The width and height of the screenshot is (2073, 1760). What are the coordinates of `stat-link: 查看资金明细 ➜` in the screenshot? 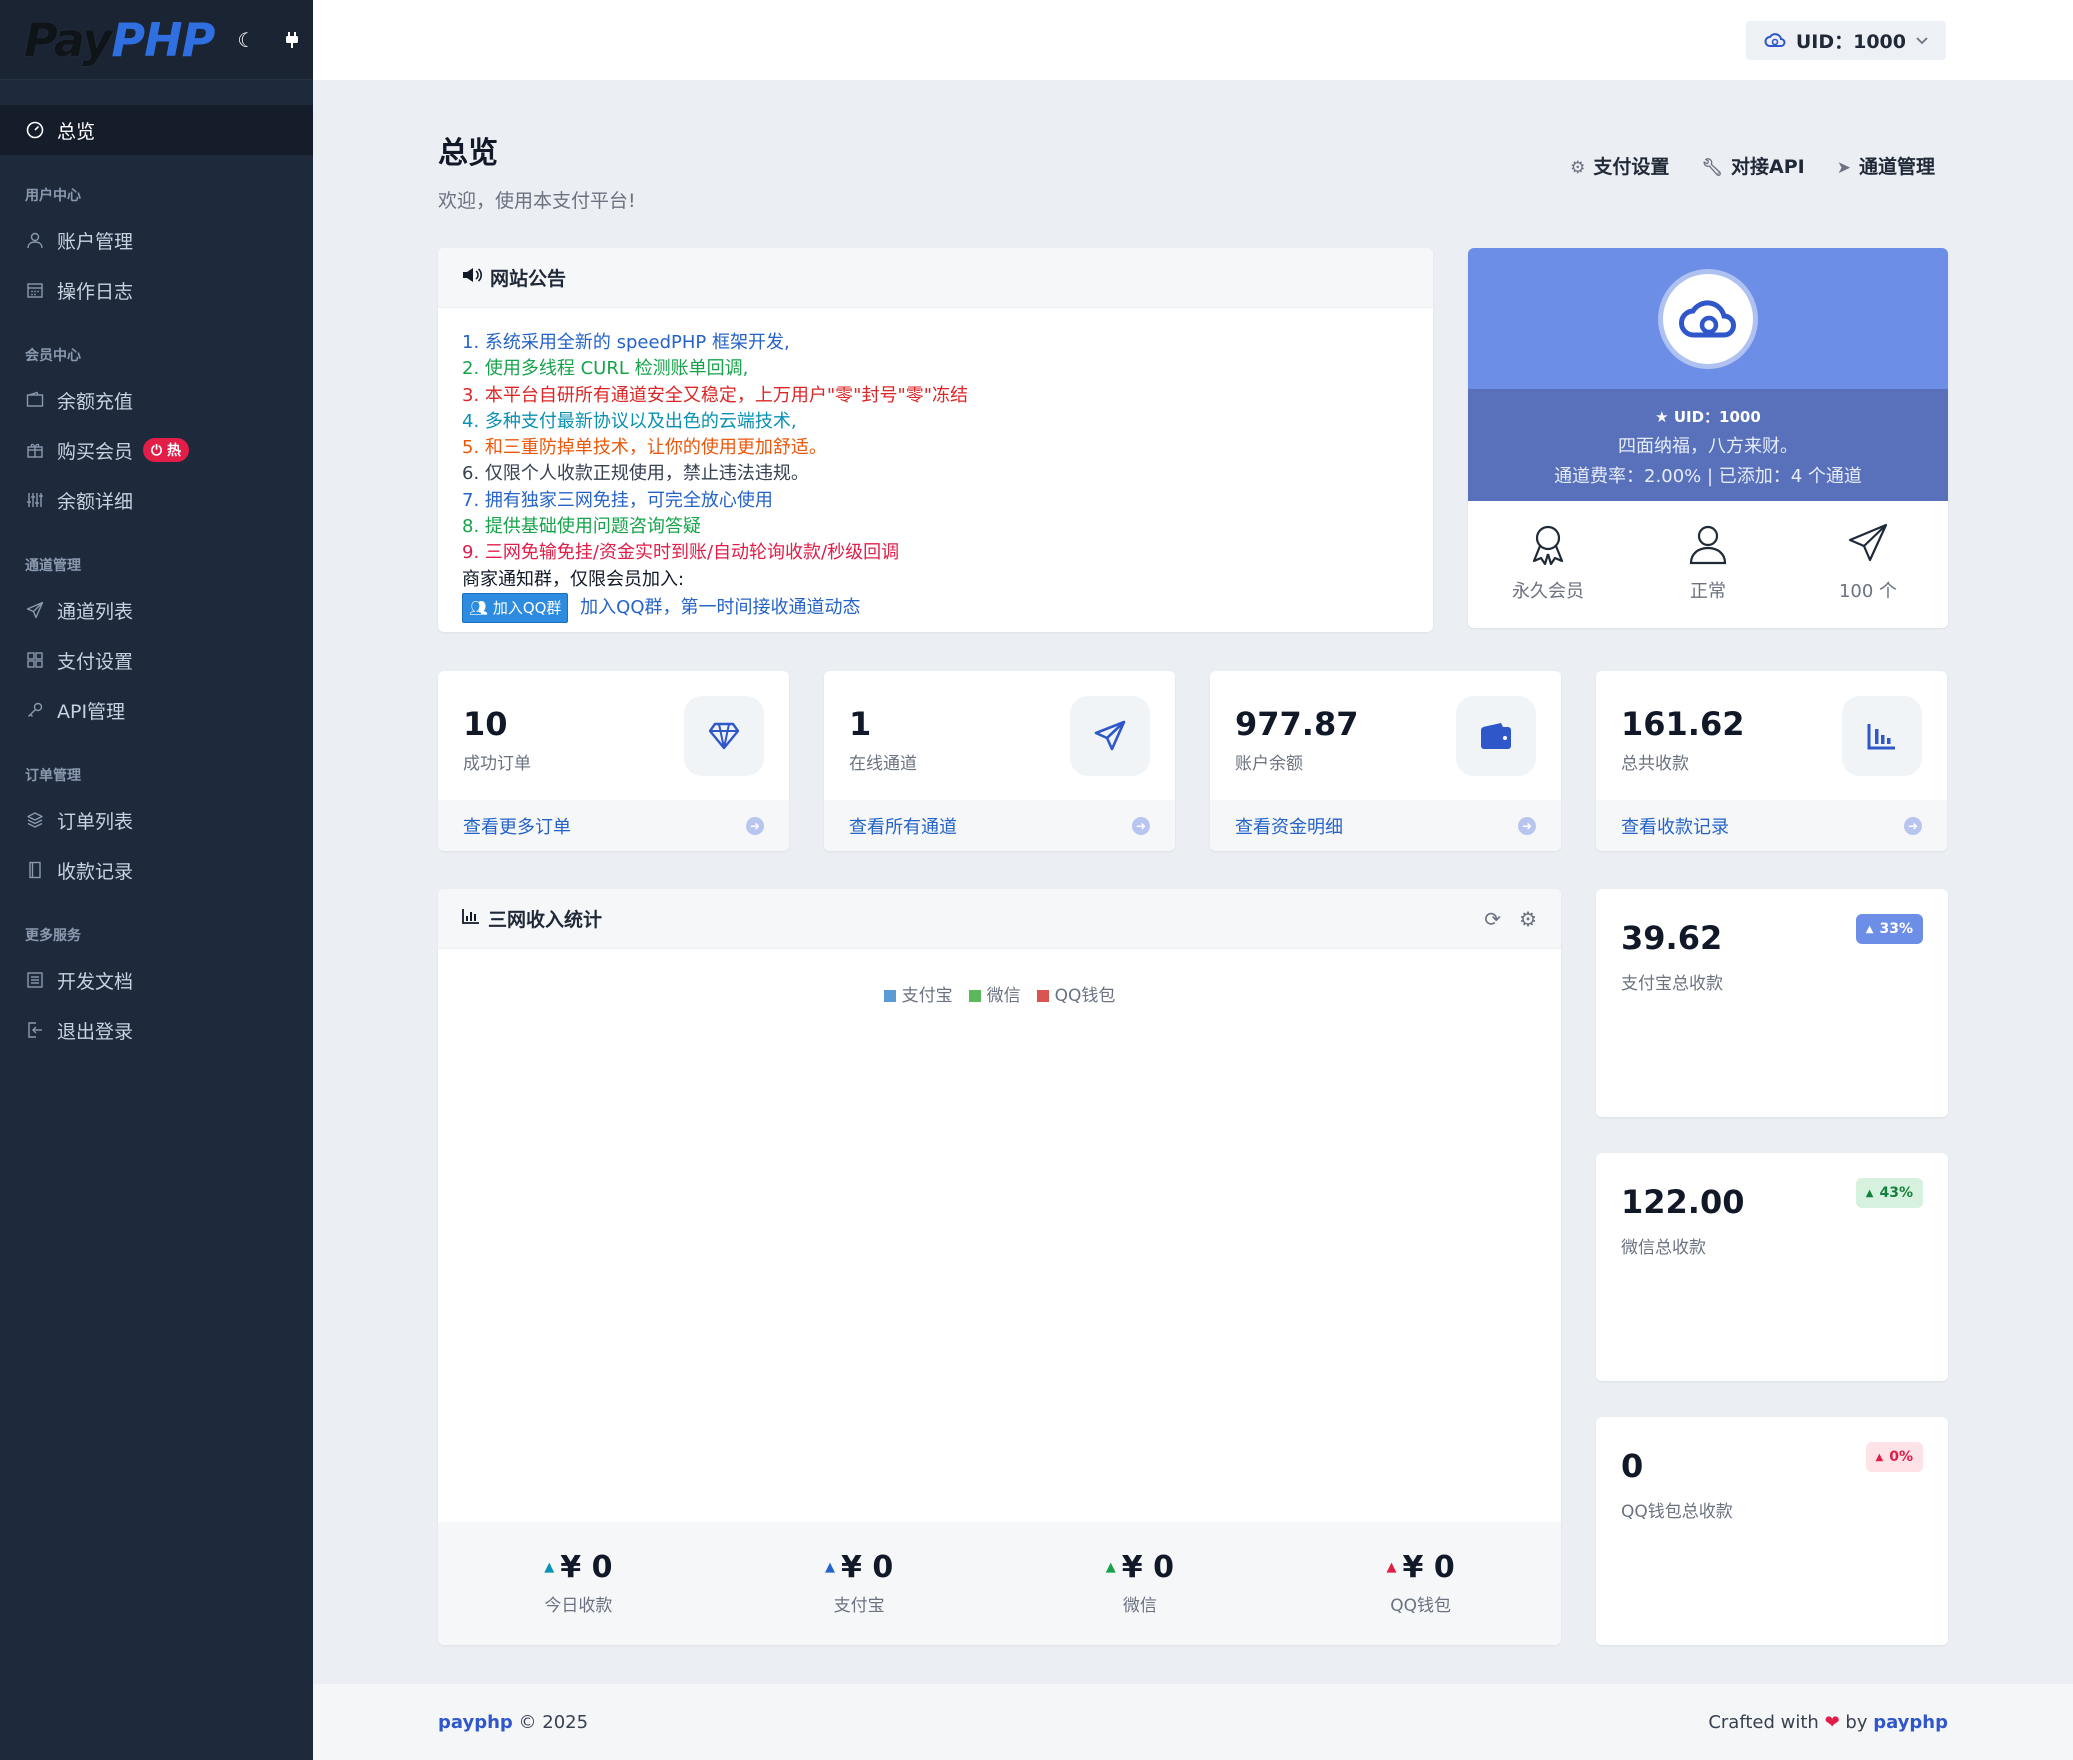 It's located at (1385, 825).